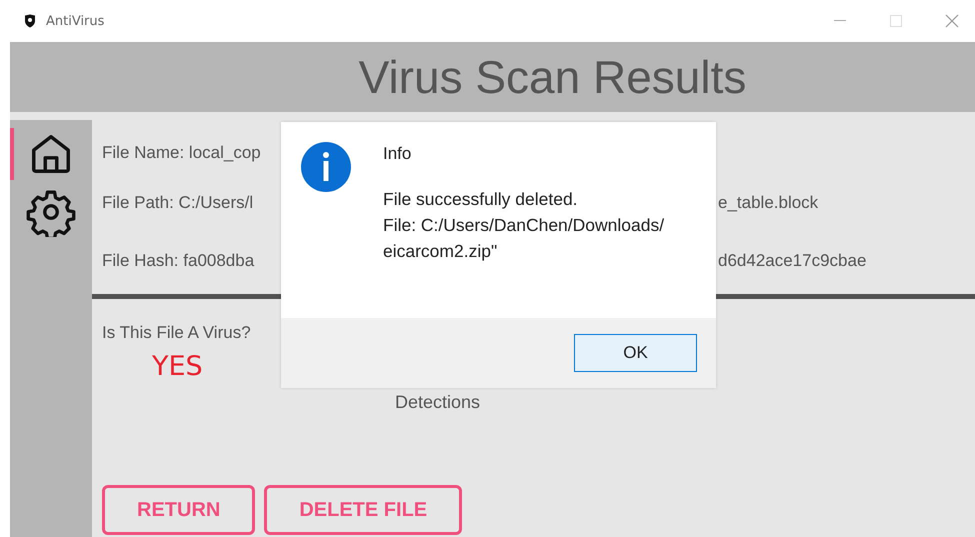 This screenshot has width=975, height=537. What do you see at coordinates (177, 366) in the screenshot?
I see `virus-verdict: YES` at bounding box center [177, 366].